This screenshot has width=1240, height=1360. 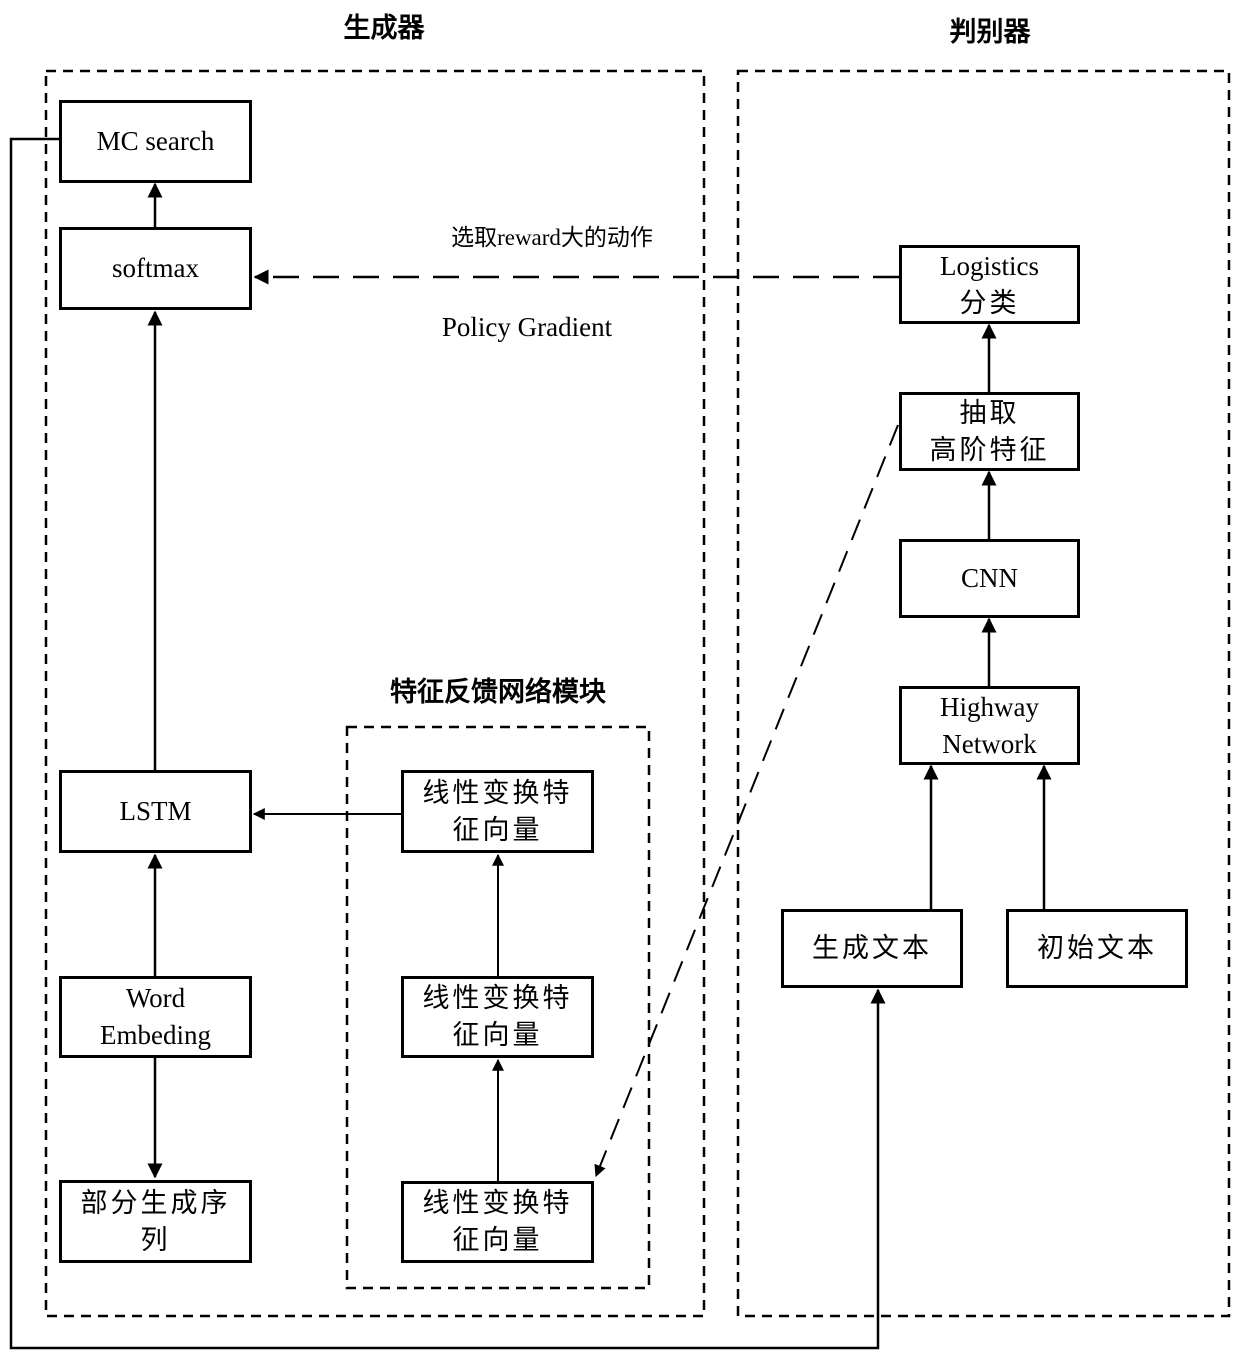 I want to click on highway-network-node: Highway Network, so click(x=989, y=725).